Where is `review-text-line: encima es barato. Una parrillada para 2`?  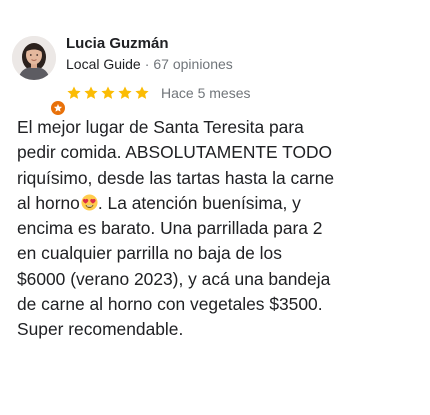 review-text-line: encima es barato. Una parrillada para 2 is located at coordinates (170, 228).